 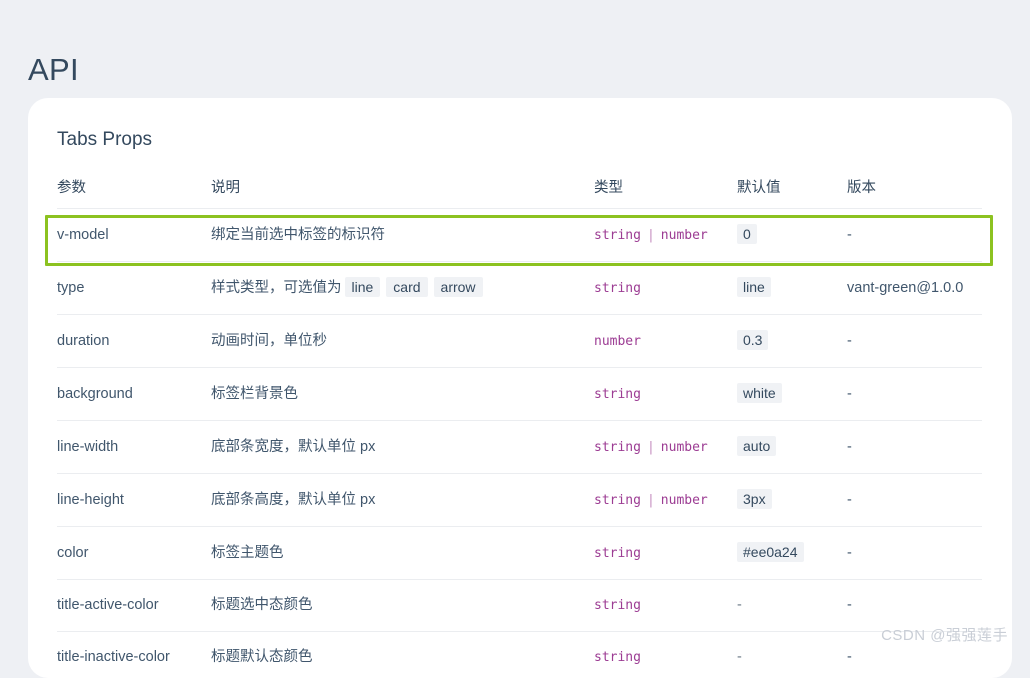 What do you see at coordinates (104, 140) in the screenshot?
I see `section-heading: Tabs Props` at bounding box center [104, 140].